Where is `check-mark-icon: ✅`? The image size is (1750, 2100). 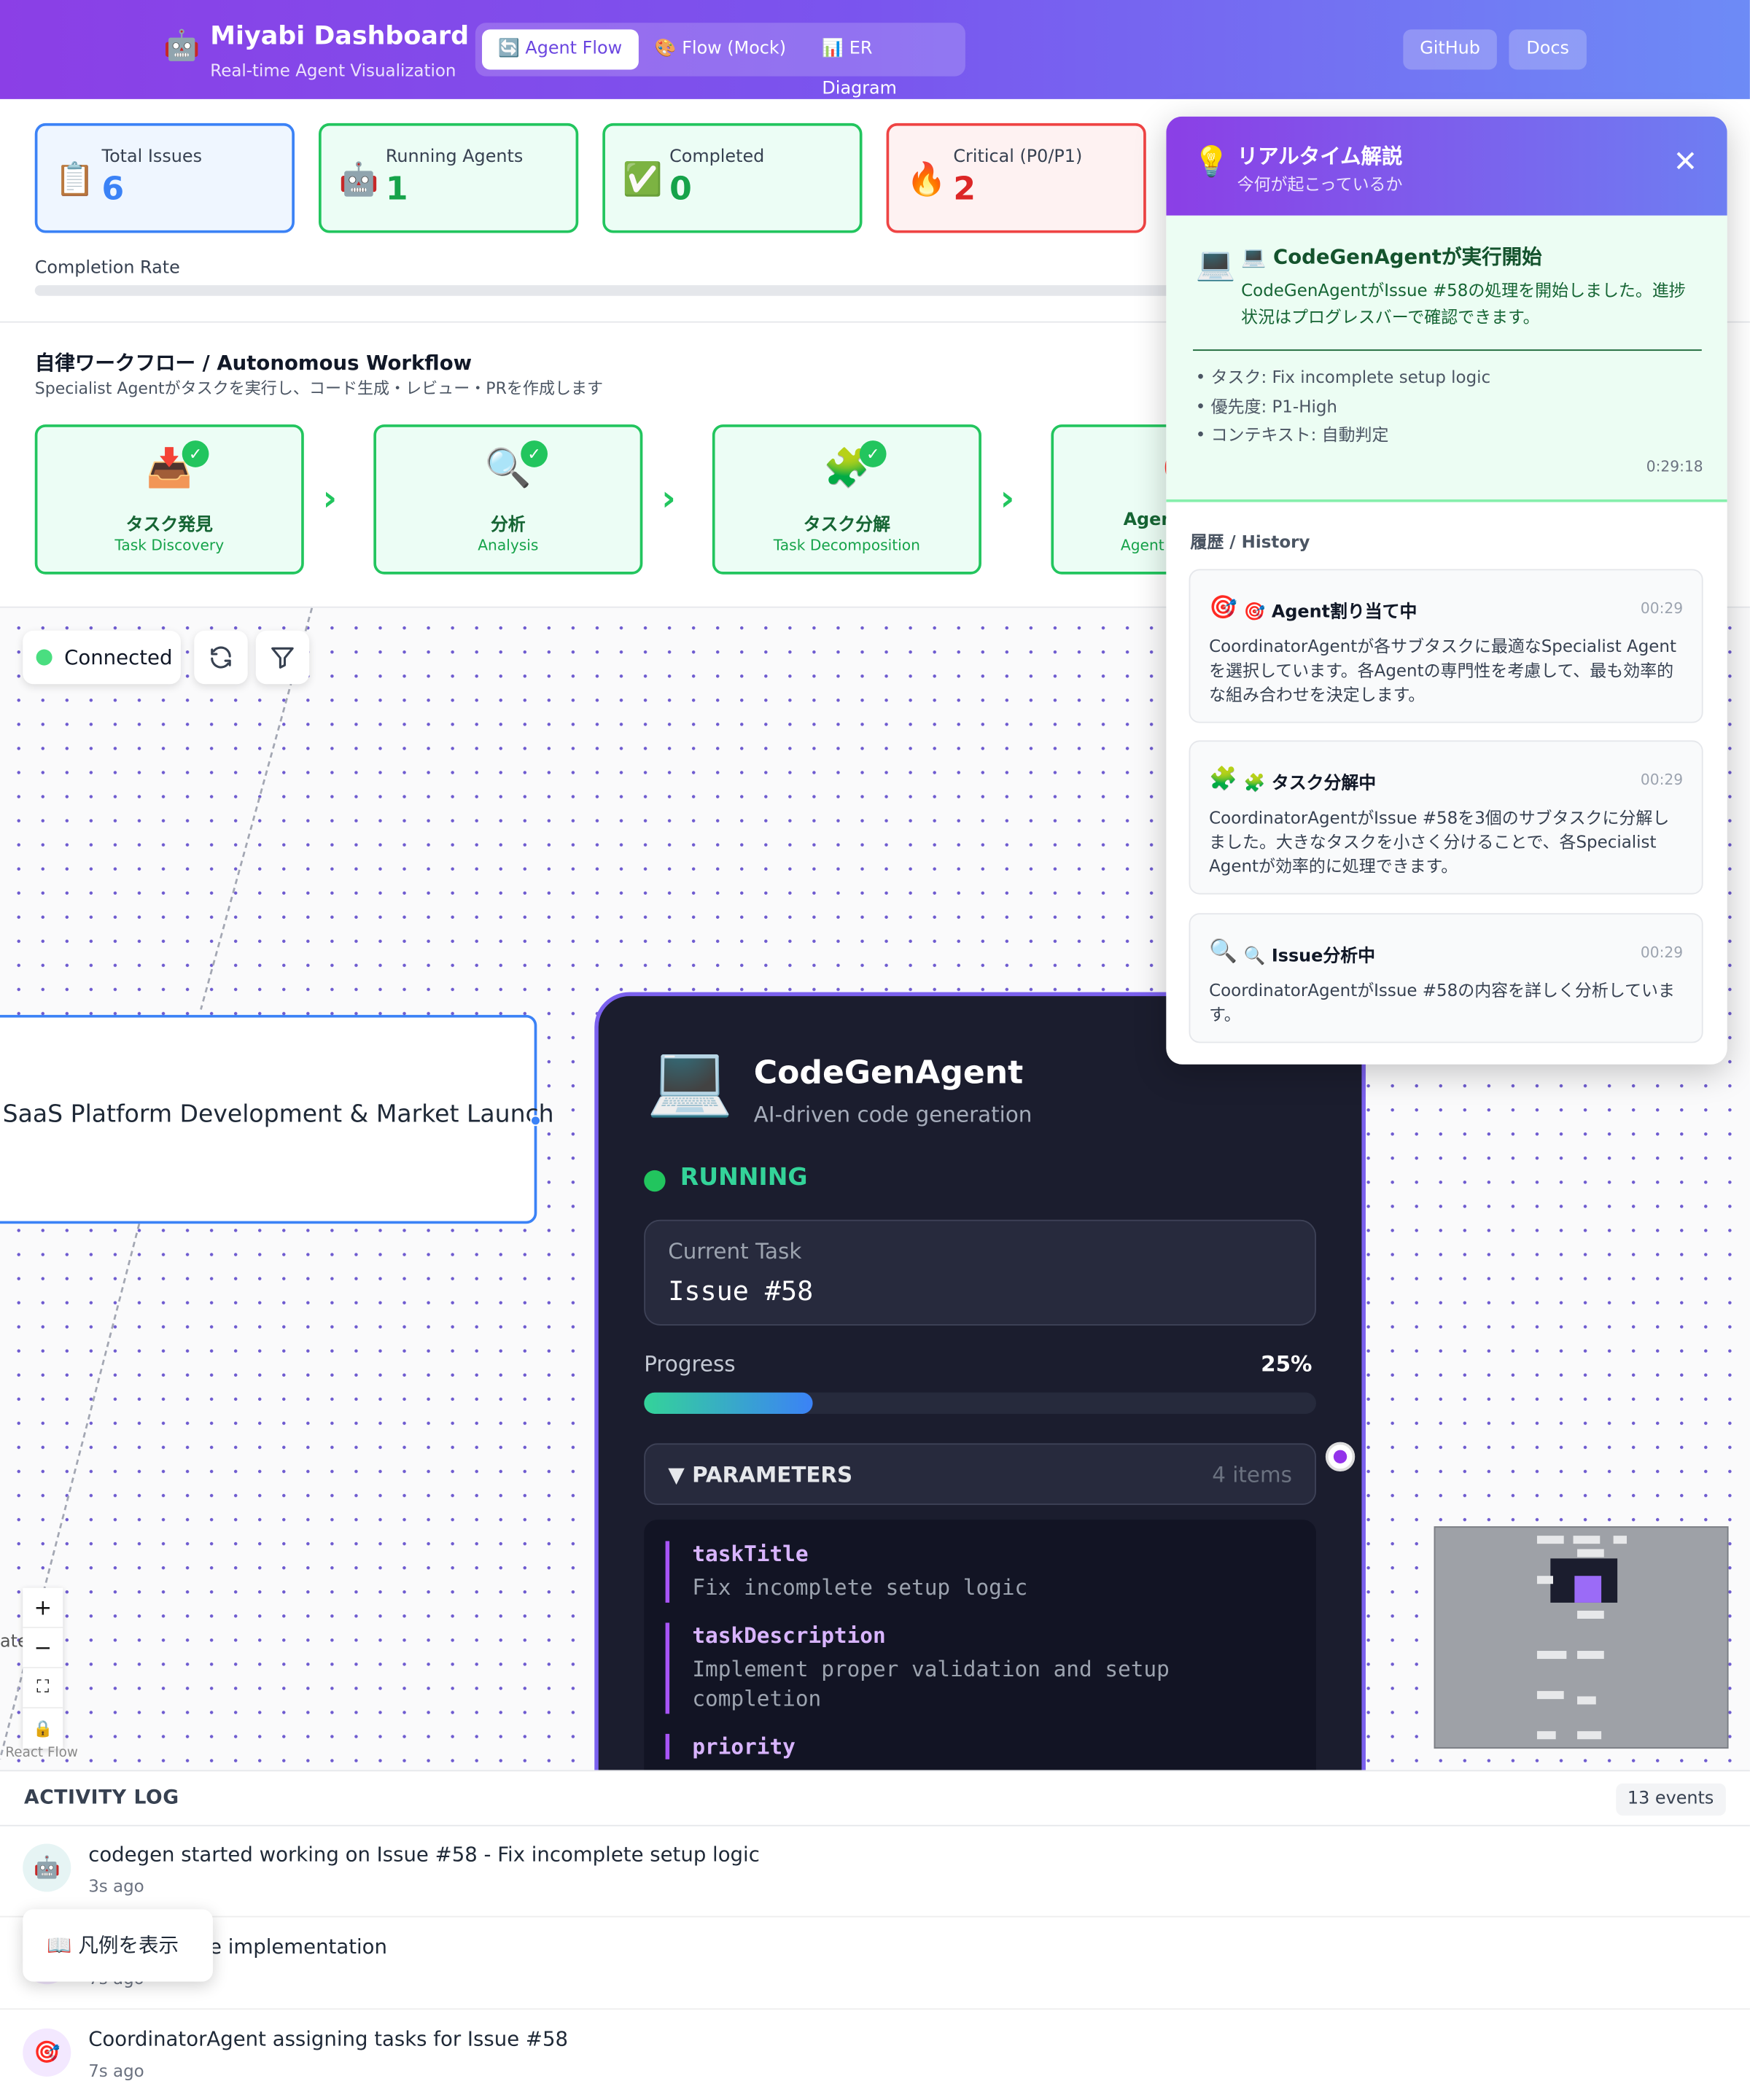 check-mark-icon: ✅ is located at coordinates (642, 179).